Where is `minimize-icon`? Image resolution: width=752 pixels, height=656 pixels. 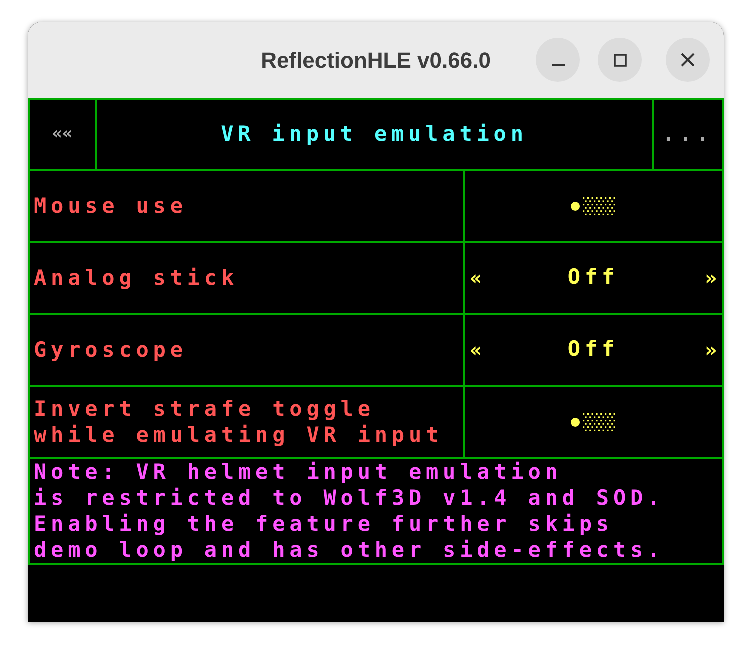
minimize-icon is located at coordinates (558, 65).